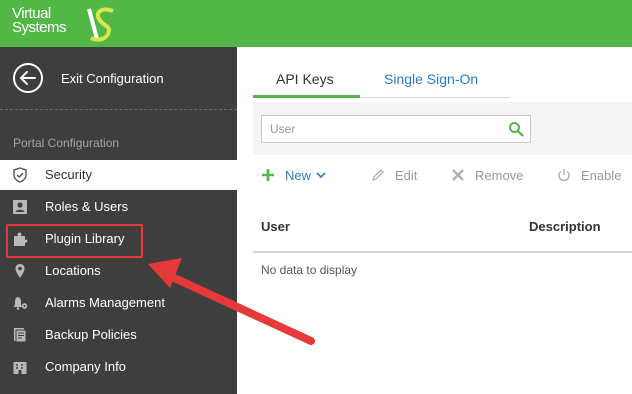 The height and width of the screenshot is (394, 632). I want to click on section-title: Portal Configuration, so click(66, 143).